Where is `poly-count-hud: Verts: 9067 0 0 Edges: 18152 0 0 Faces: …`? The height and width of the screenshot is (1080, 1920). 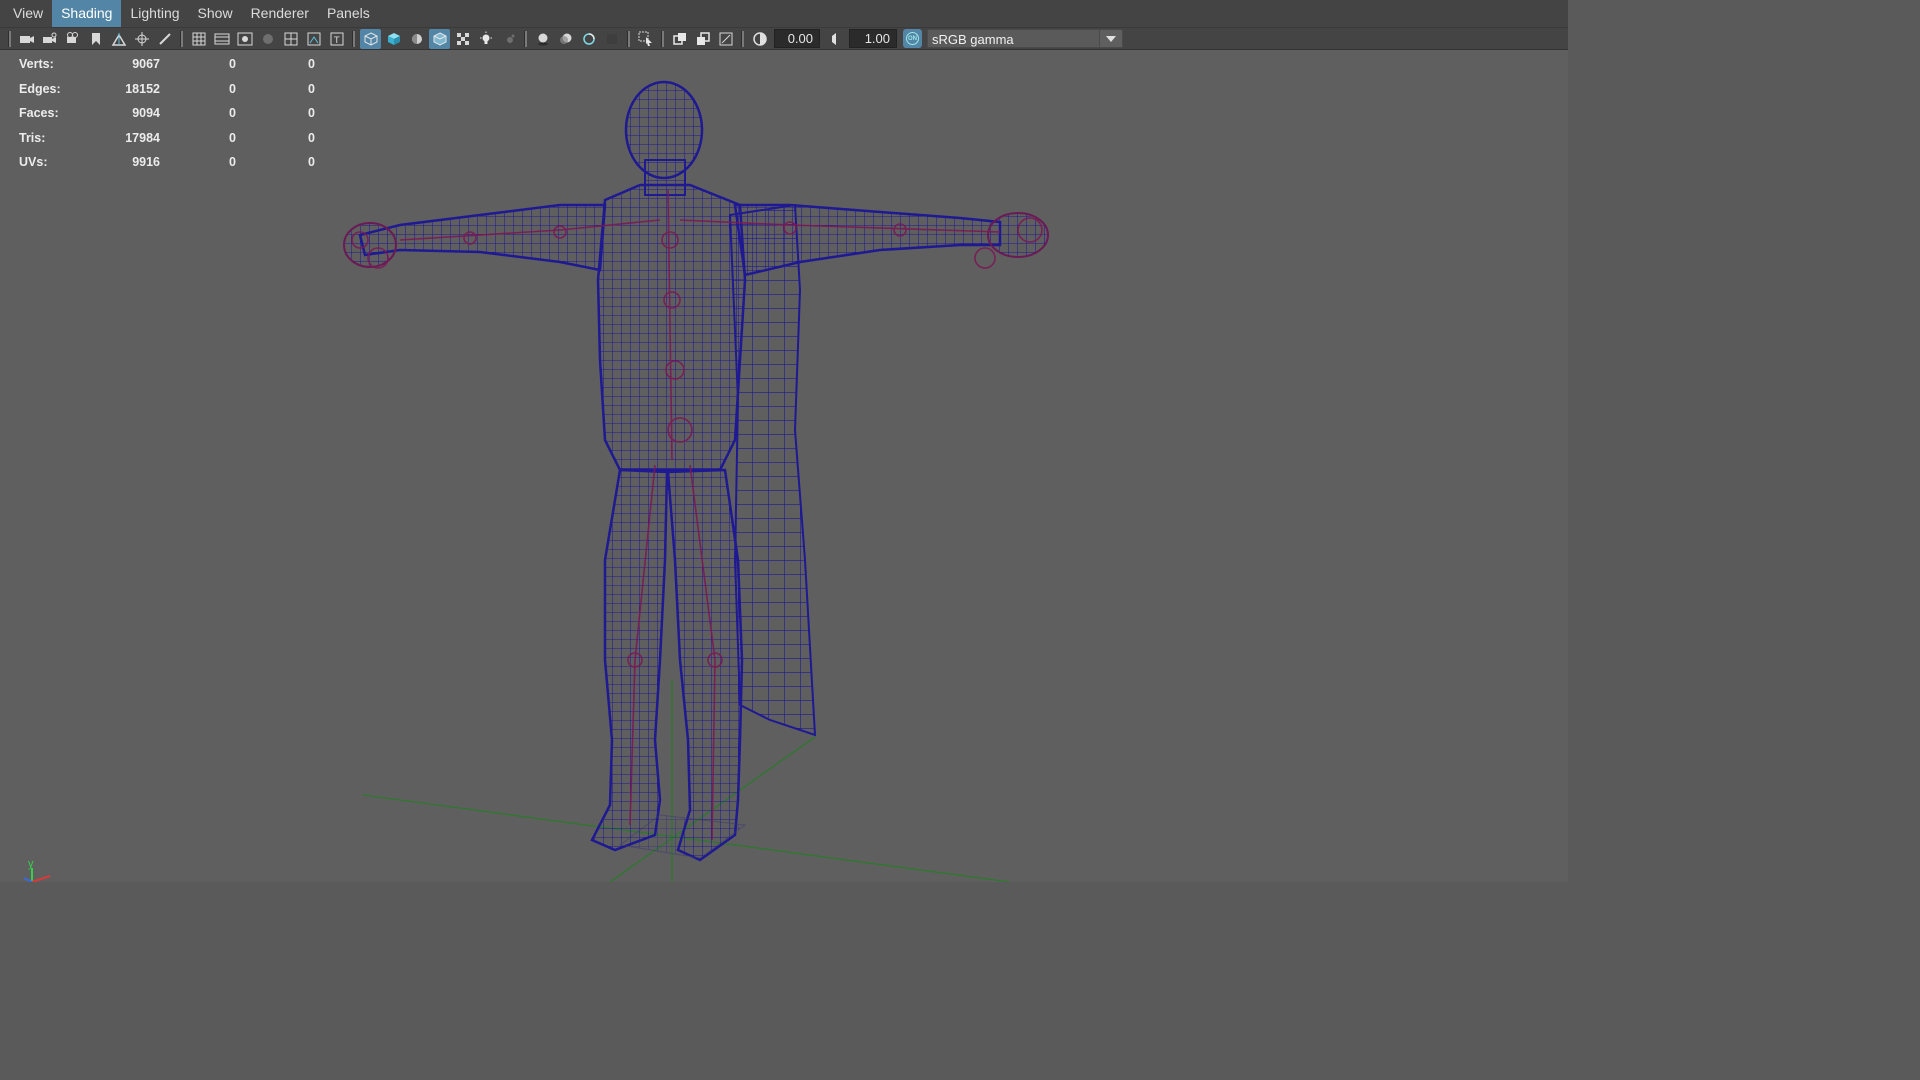
poly-count-hud: Verts: 9067 0 0 Edges: 18152 0 0 Faces: … is located at coordinates (167, 113).